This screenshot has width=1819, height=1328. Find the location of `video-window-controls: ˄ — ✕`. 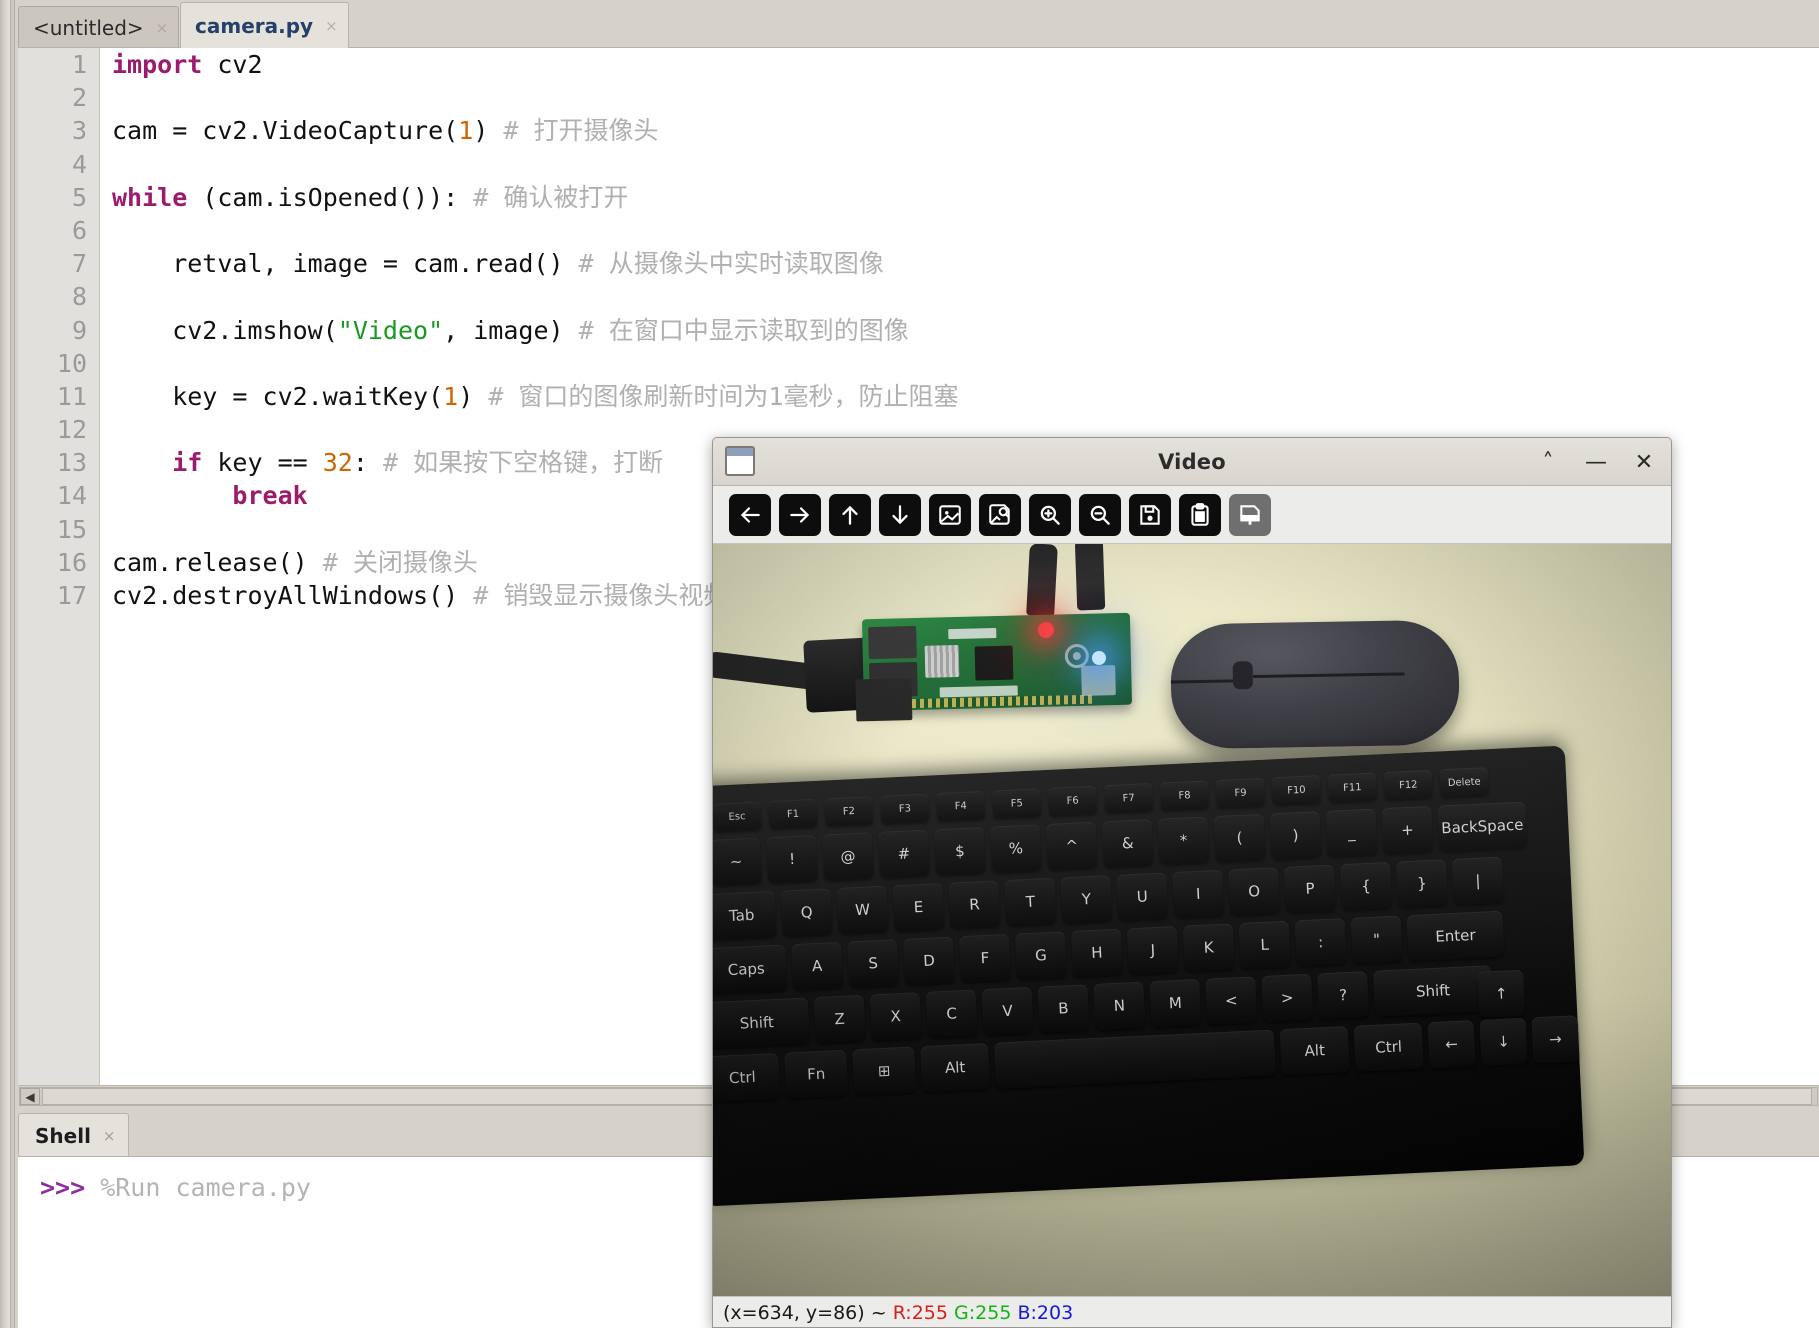

video-window-controls: ˄ — ✕ is located at coordinates (1596, 462).